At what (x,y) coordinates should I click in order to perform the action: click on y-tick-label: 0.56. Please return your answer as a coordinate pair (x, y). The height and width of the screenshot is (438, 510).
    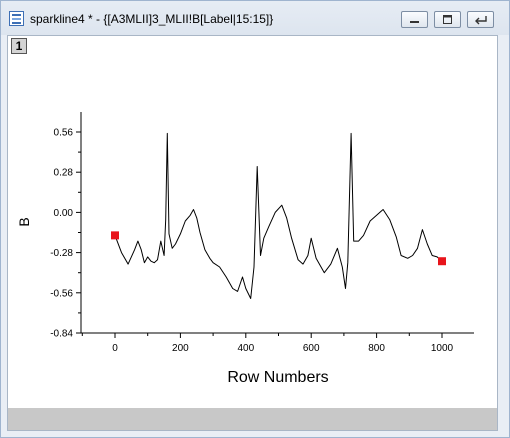
    Looking at the image, I should click on (64, 133).